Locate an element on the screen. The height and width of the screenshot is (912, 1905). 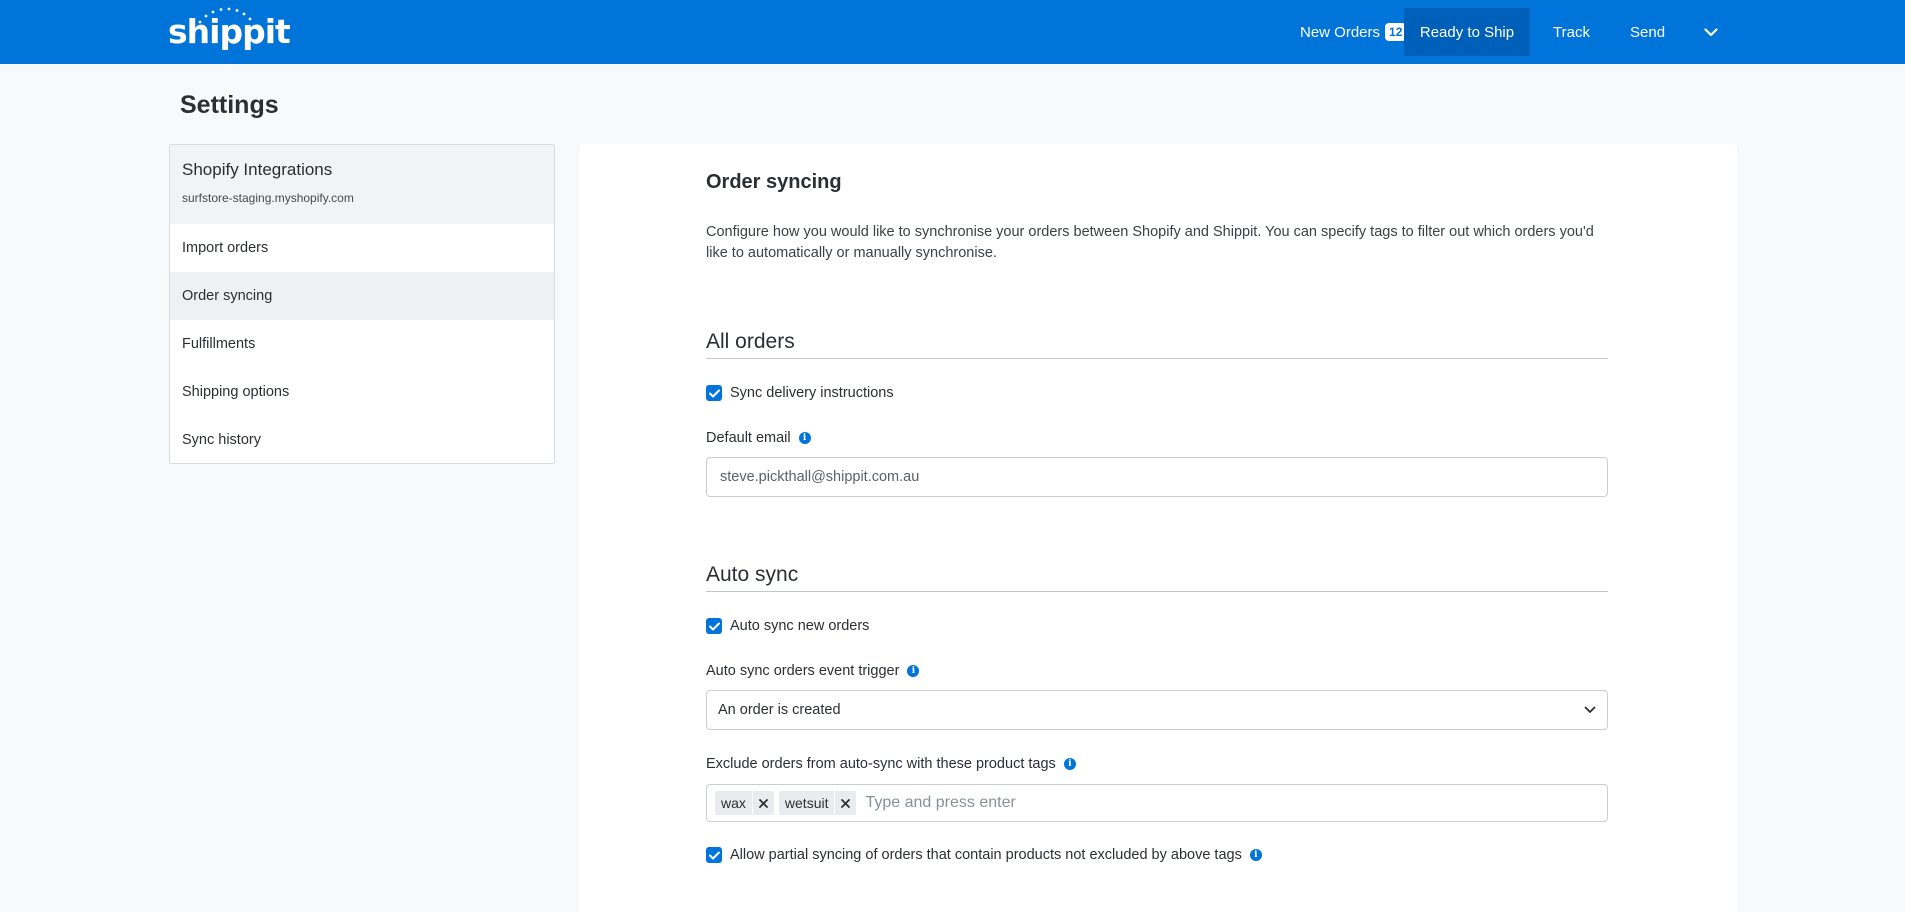
nav-ready-to-ship-label: Ready to Ship is located at coordinates (1467, 32).